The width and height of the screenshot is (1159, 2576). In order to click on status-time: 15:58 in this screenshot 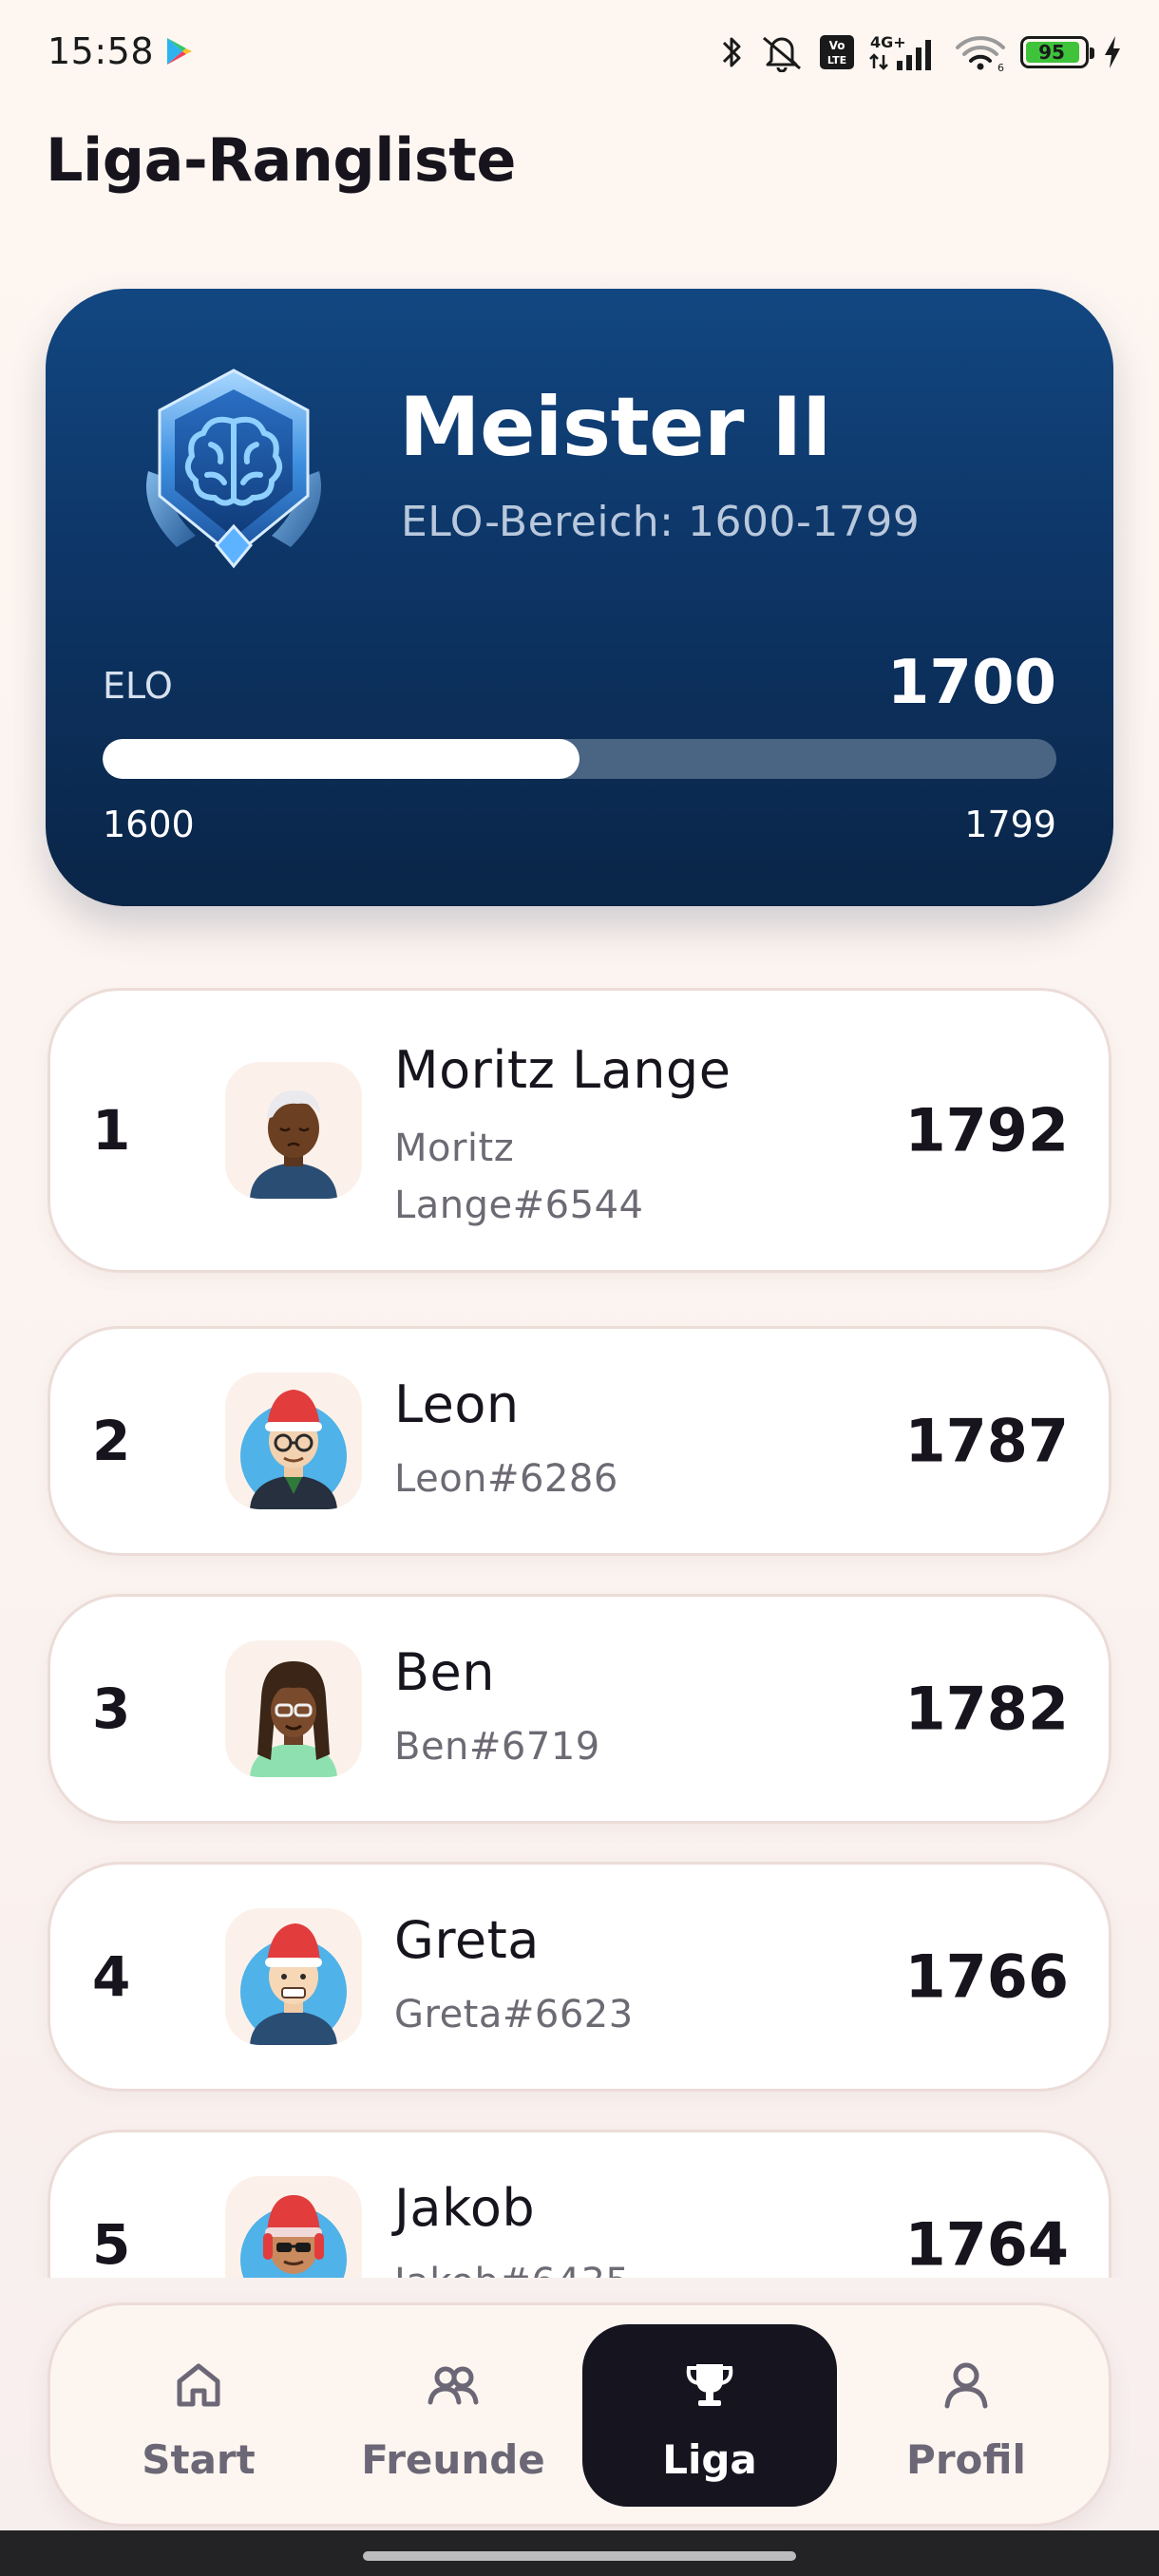, I will do `click(101, 51)`.